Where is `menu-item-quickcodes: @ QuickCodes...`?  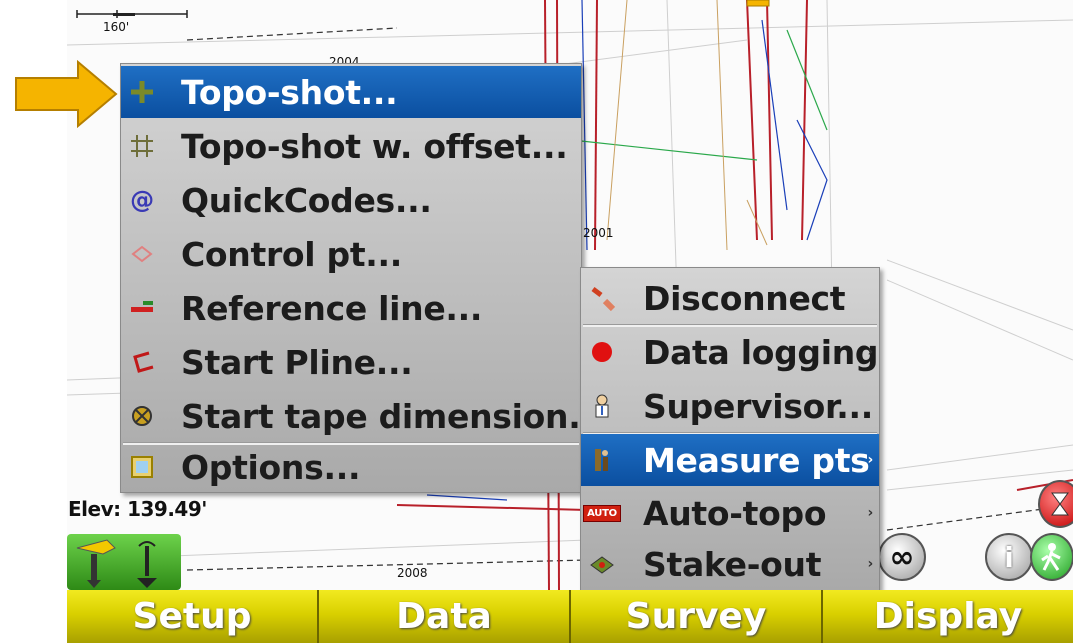
menu-item-quickcodes: @ QuickCodes... is located at coordinates (351, 200).